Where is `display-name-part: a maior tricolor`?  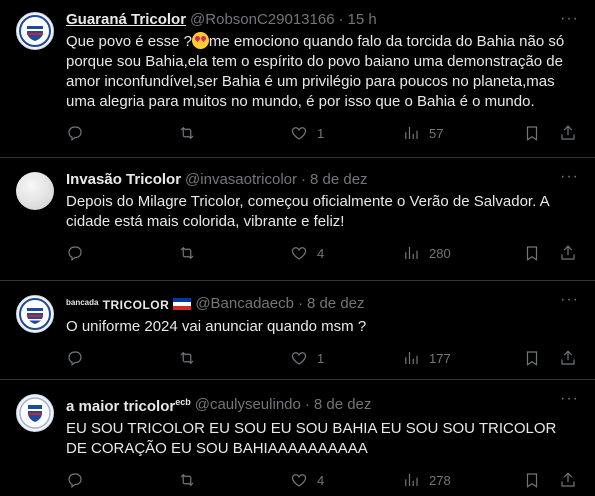 display-name-part: a maior tricolor is located at coordinates (121, 406).